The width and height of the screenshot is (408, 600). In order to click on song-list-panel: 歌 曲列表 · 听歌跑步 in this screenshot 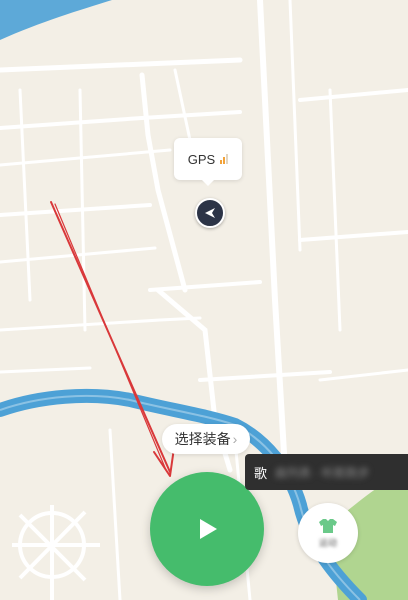, I will do `click(326, 472)`.